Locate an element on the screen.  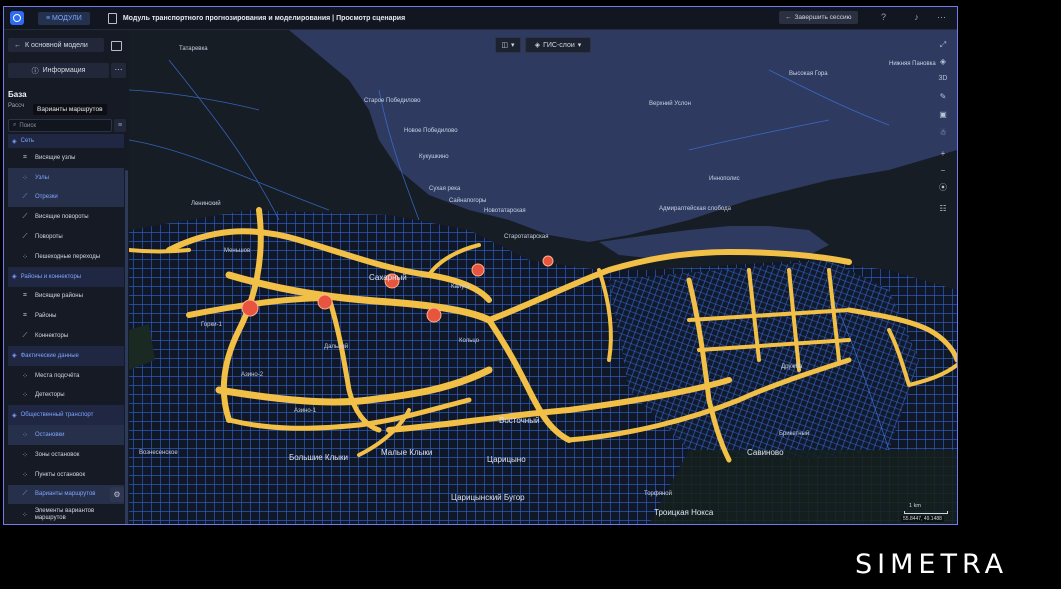
gear-icon: ⚙ is located at coordinates (117, 494).